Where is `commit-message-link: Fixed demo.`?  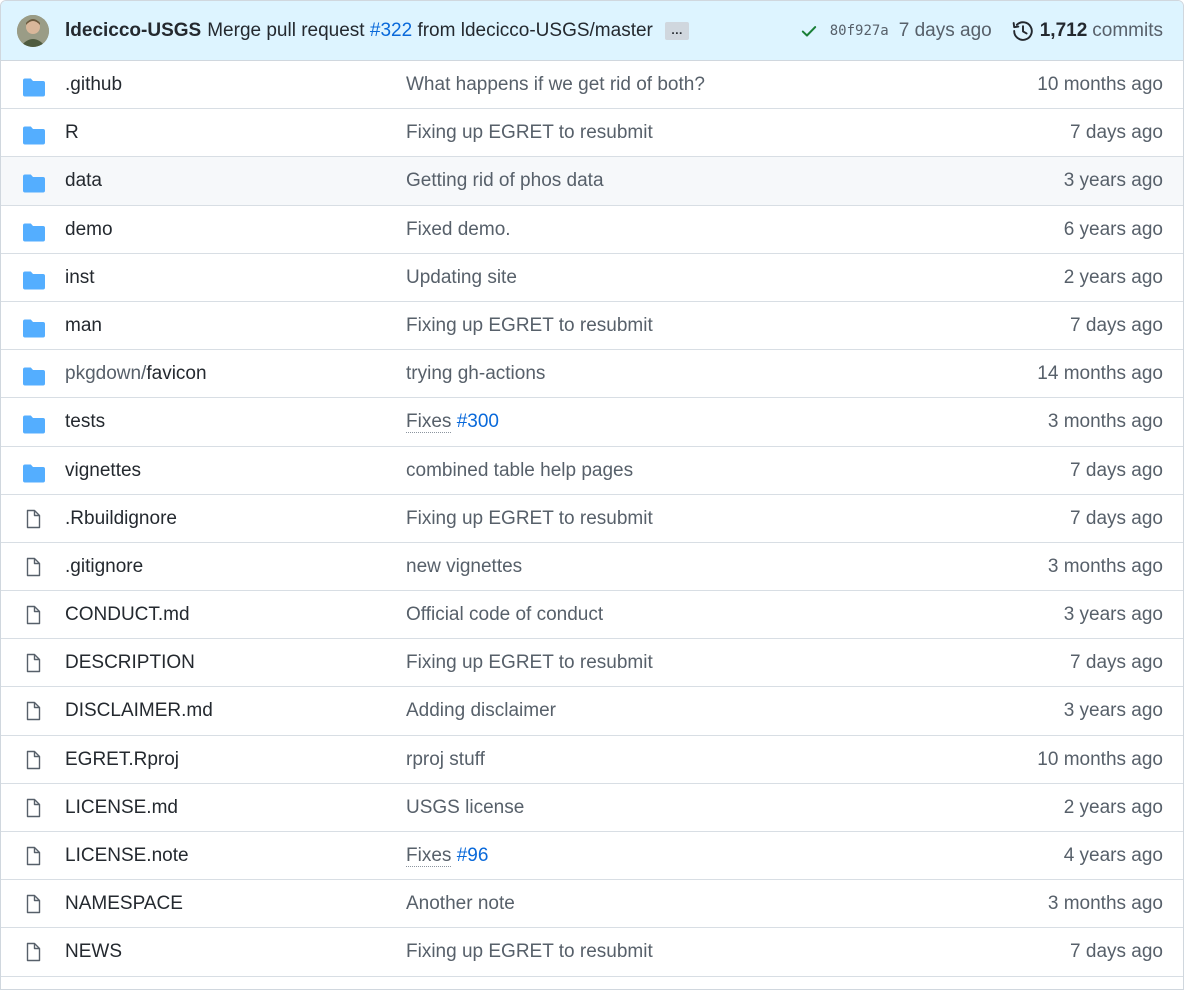 commit-message-link: Fixed demo. is located at coordinates (458, 230).